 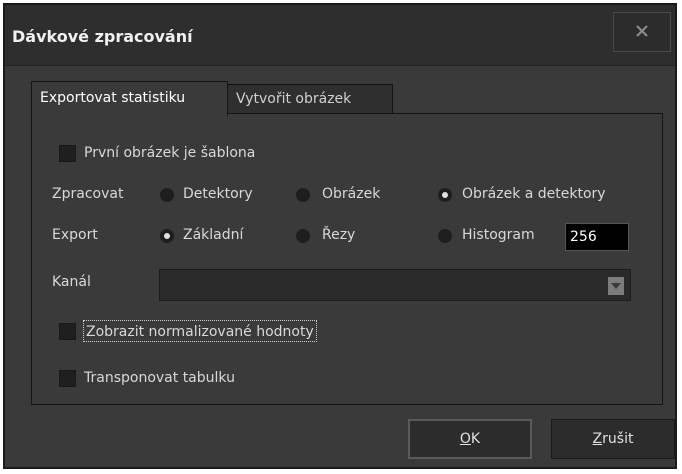 I want to click on ok-button: OK, so click(x=470, y=439).